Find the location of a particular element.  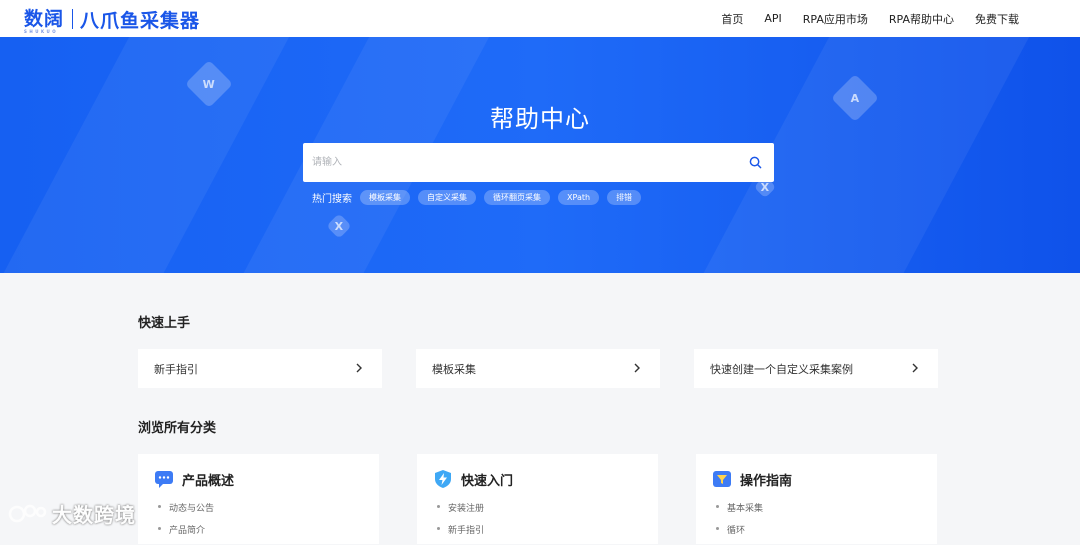

hot-tag: 循环翻页采集 is located at coordinates (517, 197).